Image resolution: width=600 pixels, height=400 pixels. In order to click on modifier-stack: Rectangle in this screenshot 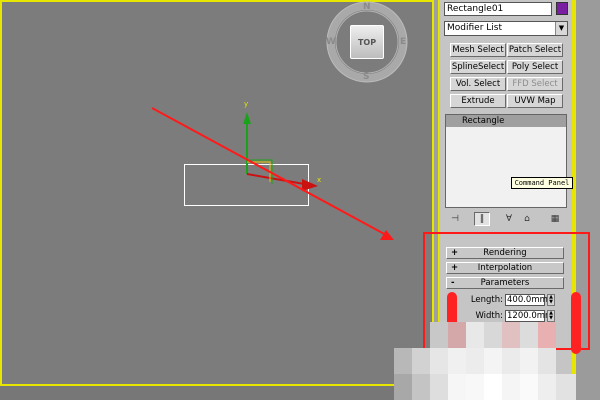, I will do `click(506, 161)`.